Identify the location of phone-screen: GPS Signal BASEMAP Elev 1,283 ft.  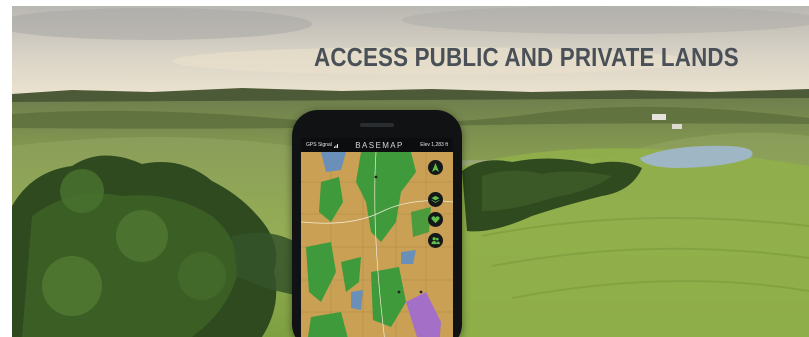
(377, 237).